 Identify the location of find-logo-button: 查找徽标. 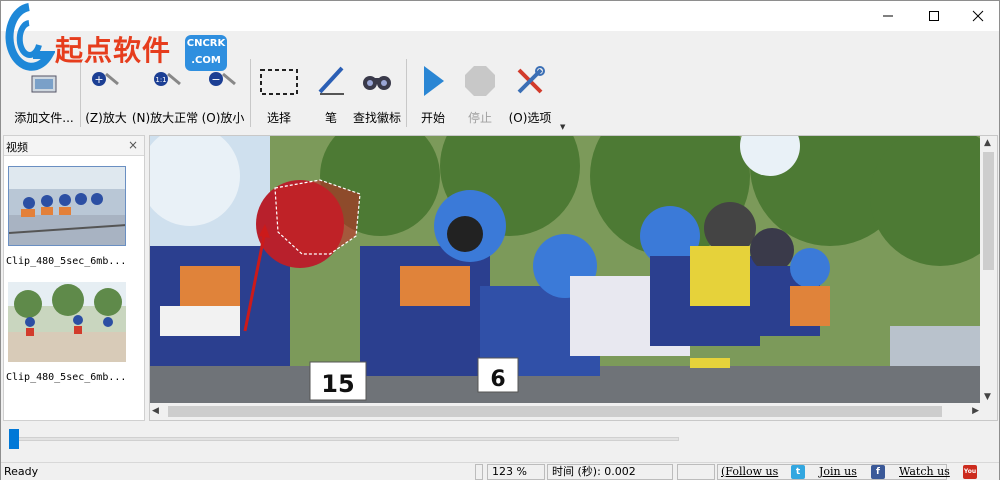
(377, 95).